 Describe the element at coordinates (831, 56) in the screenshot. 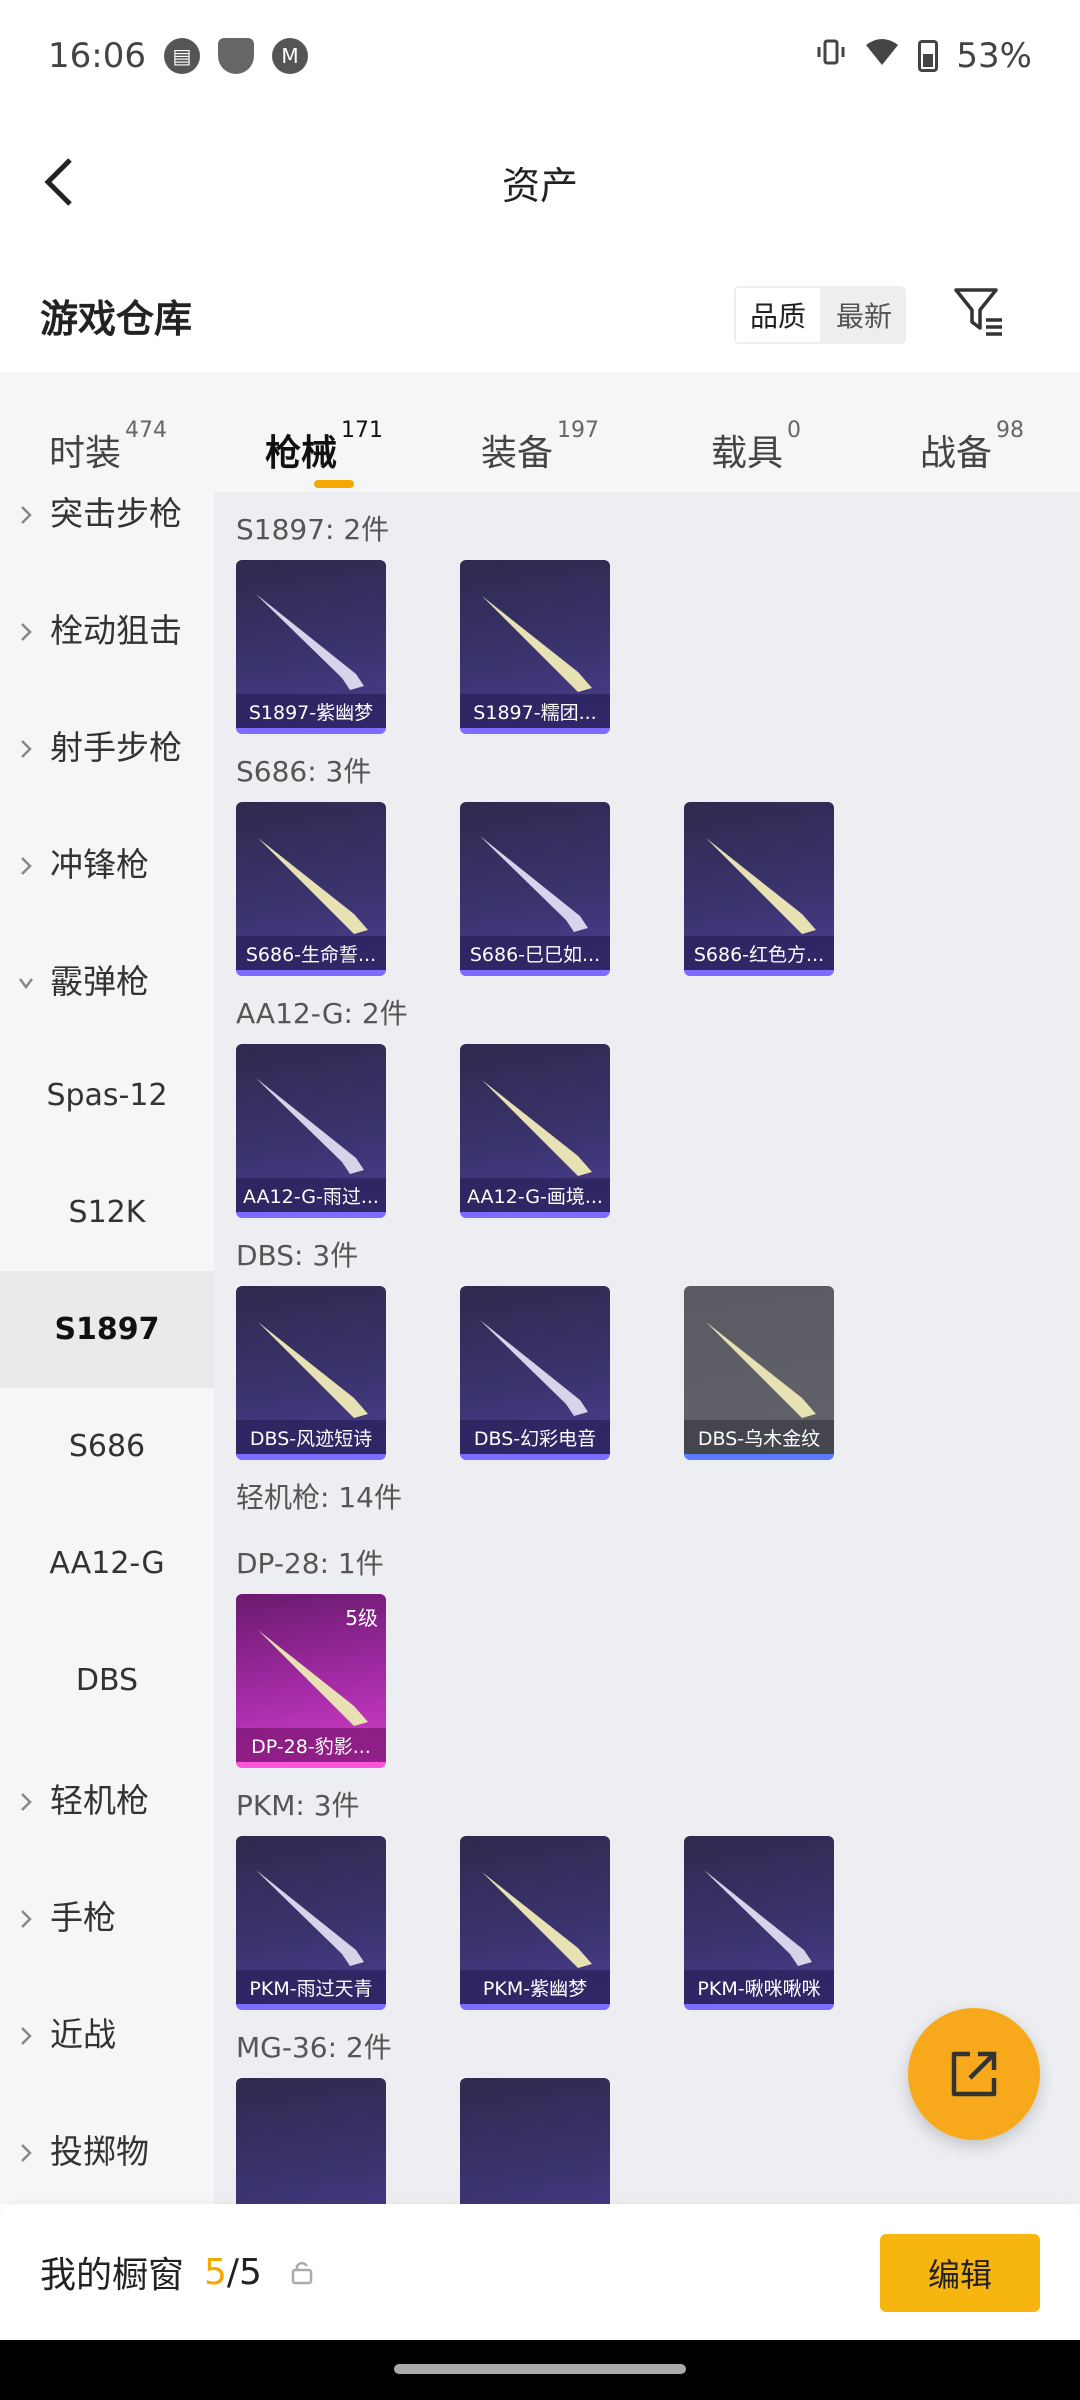

I see `vibrate-icon` at that location.